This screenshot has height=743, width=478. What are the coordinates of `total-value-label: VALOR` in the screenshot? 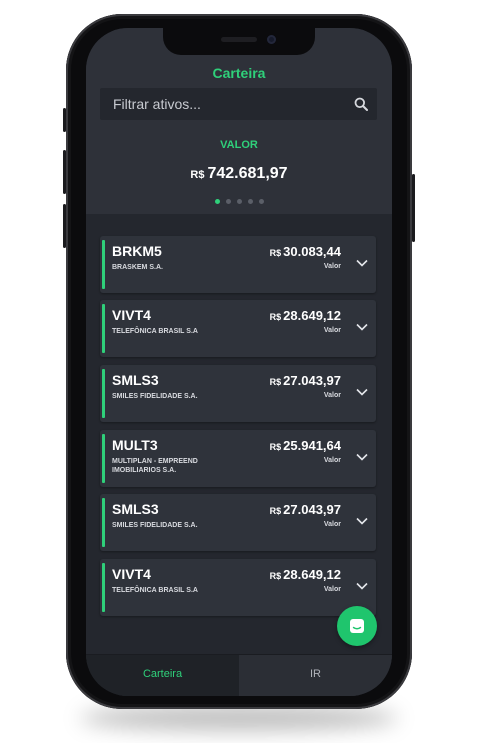 It's located at (239, 145).